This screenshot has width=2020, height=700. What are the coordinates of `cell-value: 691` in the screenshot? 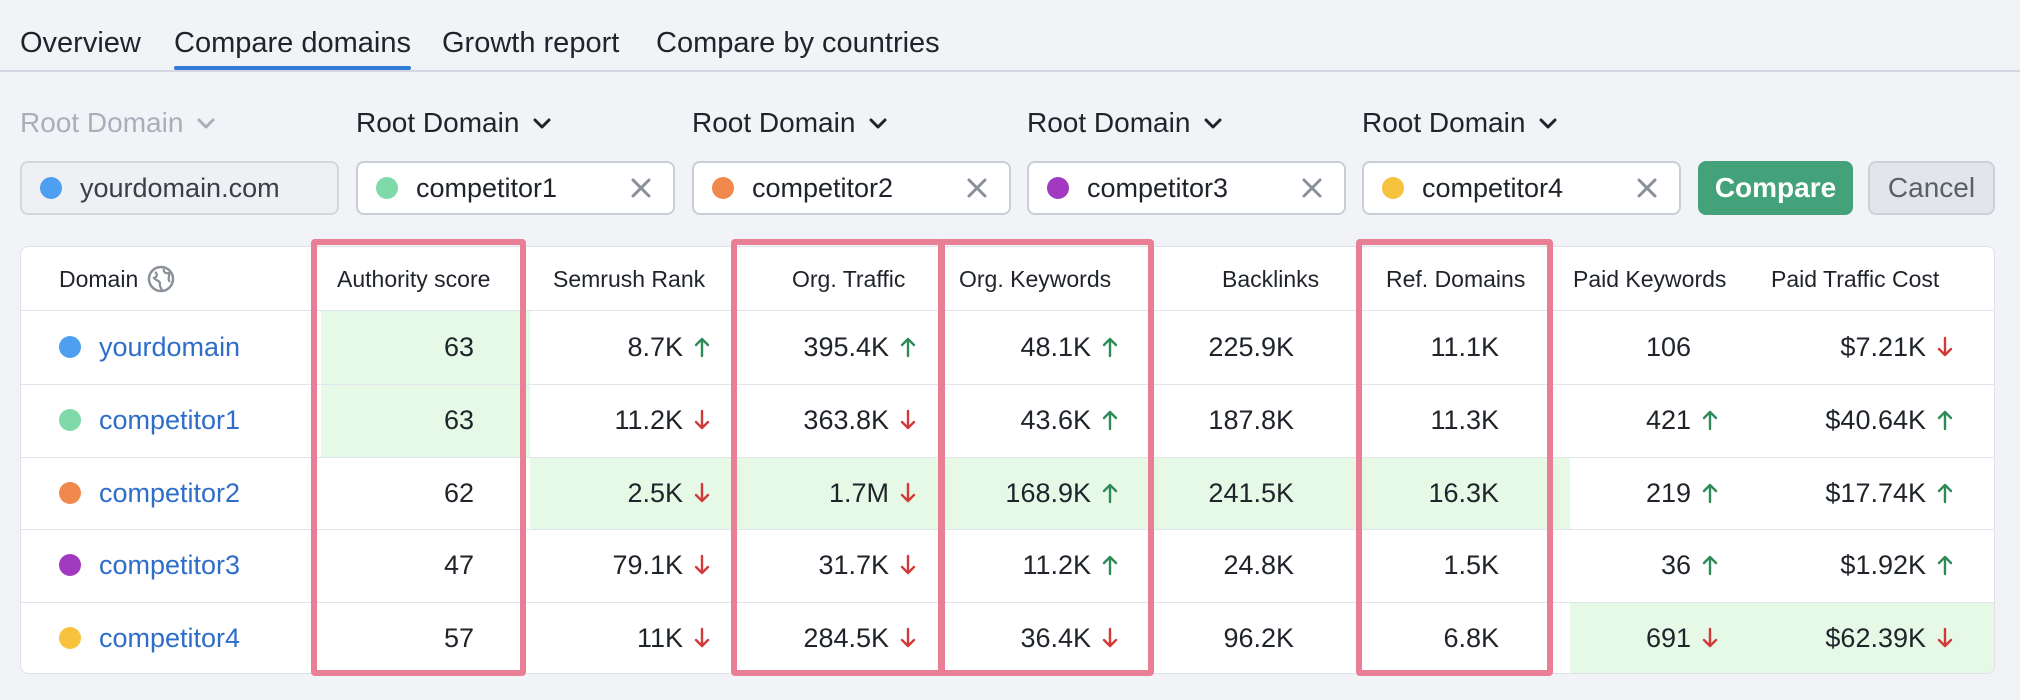 It's located at (1668, 638).